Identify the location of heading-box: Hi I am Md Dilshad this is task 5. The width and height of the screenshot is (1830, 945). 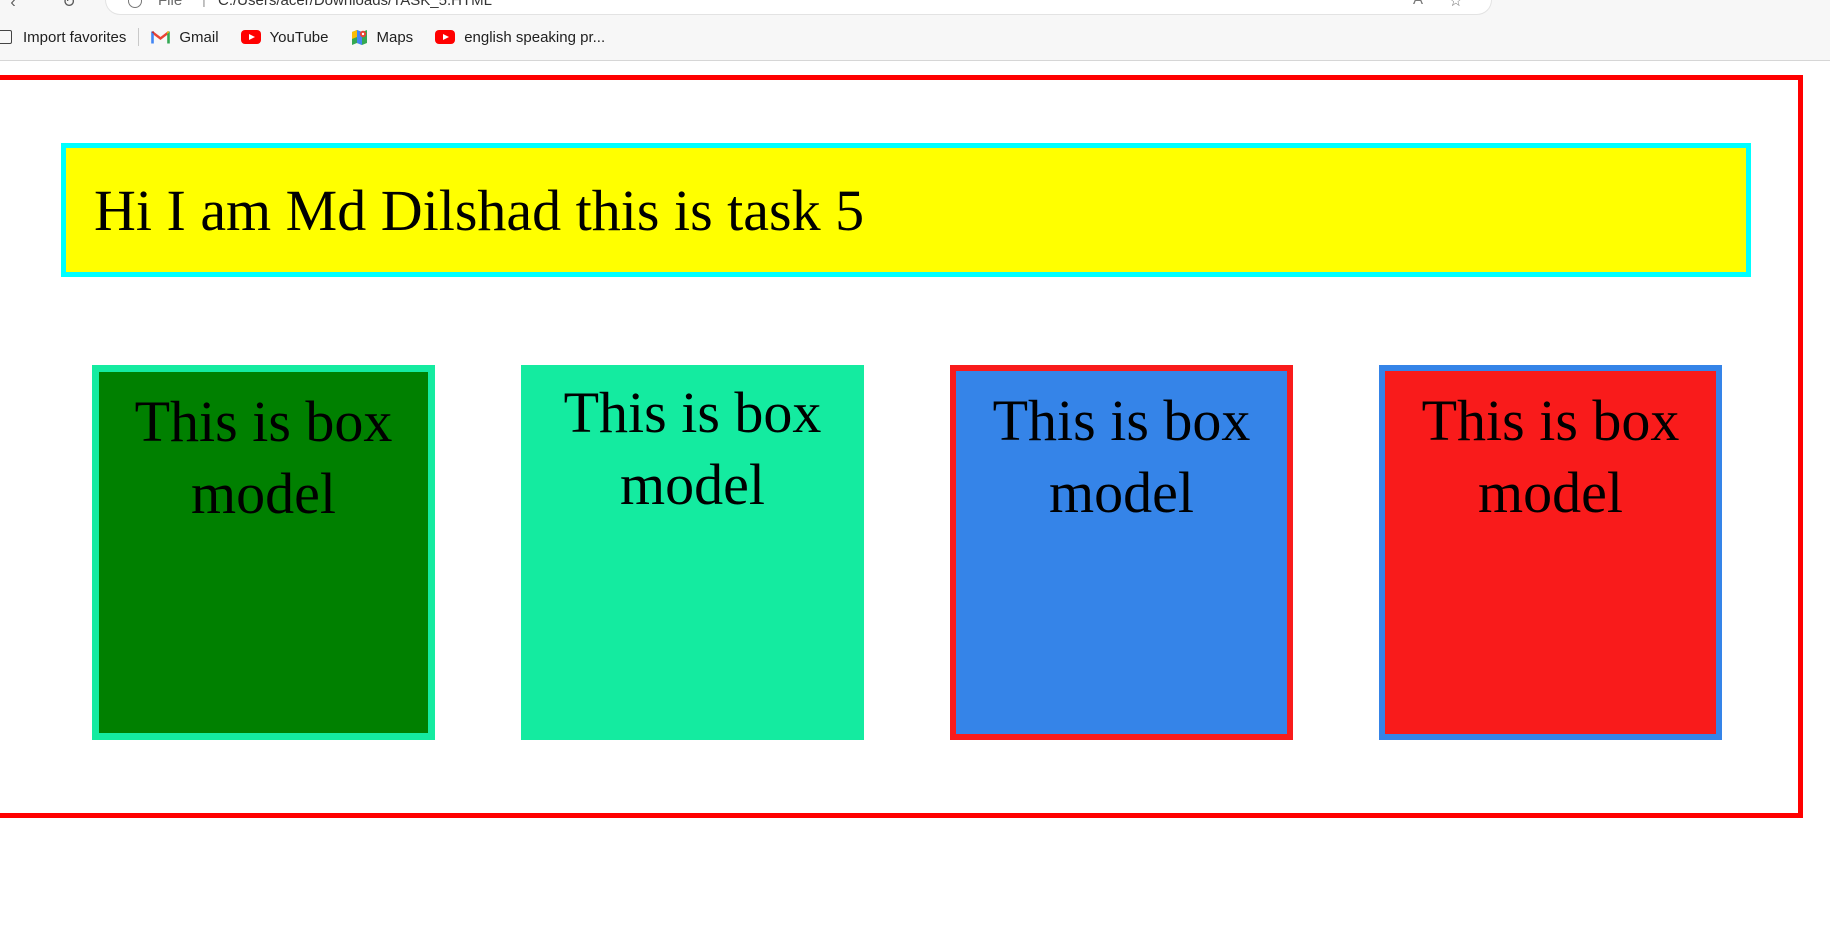
(906, 210).